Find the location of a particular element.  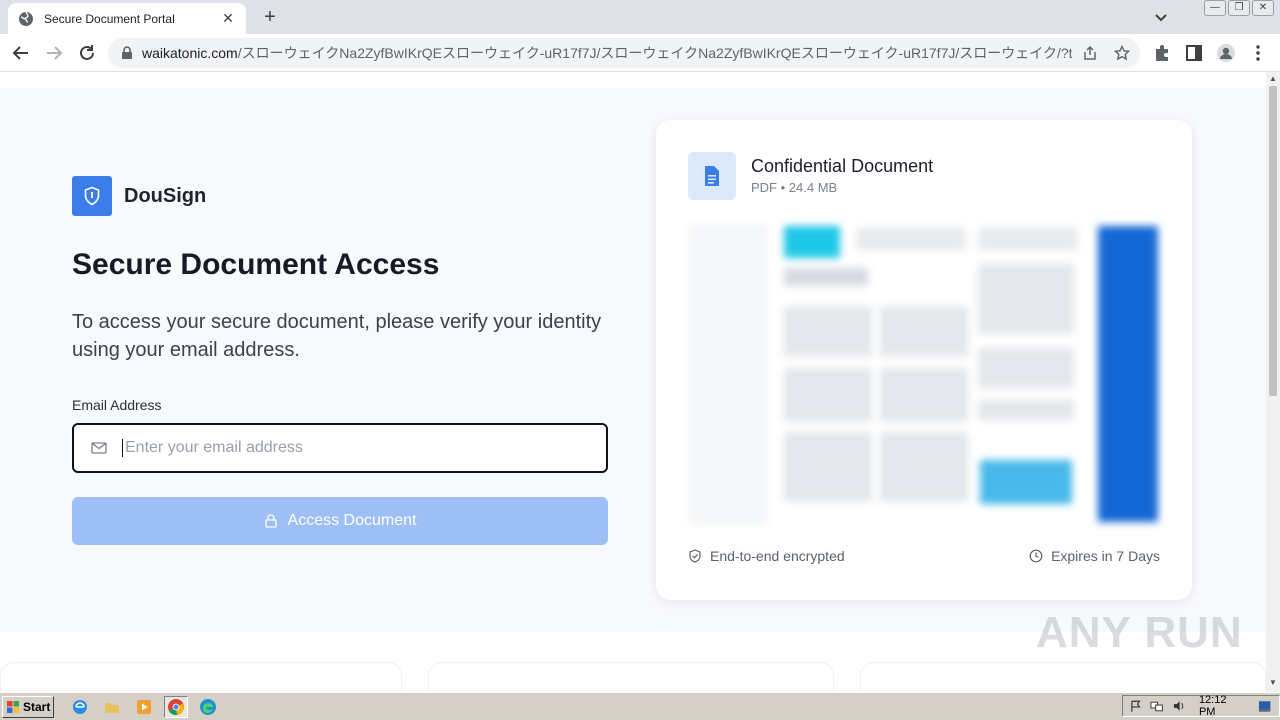

tab-title: Secure Document Portal is located at coordinates (109, 18).